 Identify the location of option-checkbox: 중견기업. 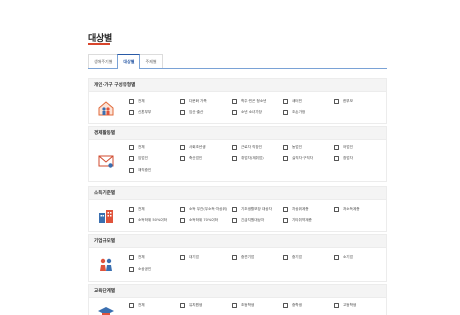
(243, 257).